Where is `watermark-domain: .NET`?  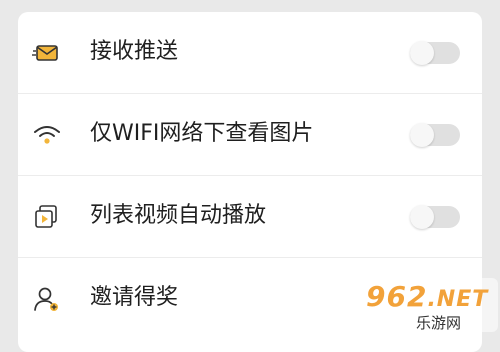
watermark-domain: .NET is located at coordinates (458, 299).